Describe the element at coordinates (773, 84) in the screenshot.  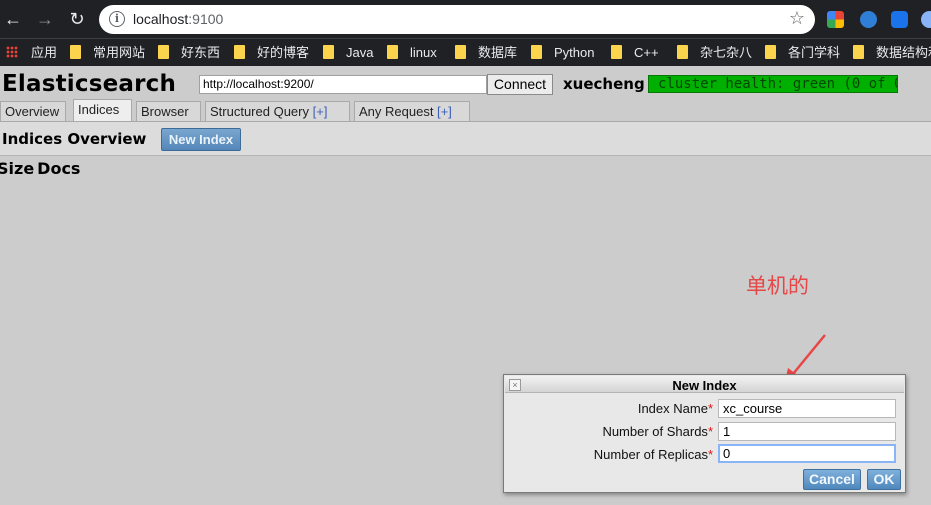
I see `cluster-health-badge: cluster health: green (0 of 0)` at that location.